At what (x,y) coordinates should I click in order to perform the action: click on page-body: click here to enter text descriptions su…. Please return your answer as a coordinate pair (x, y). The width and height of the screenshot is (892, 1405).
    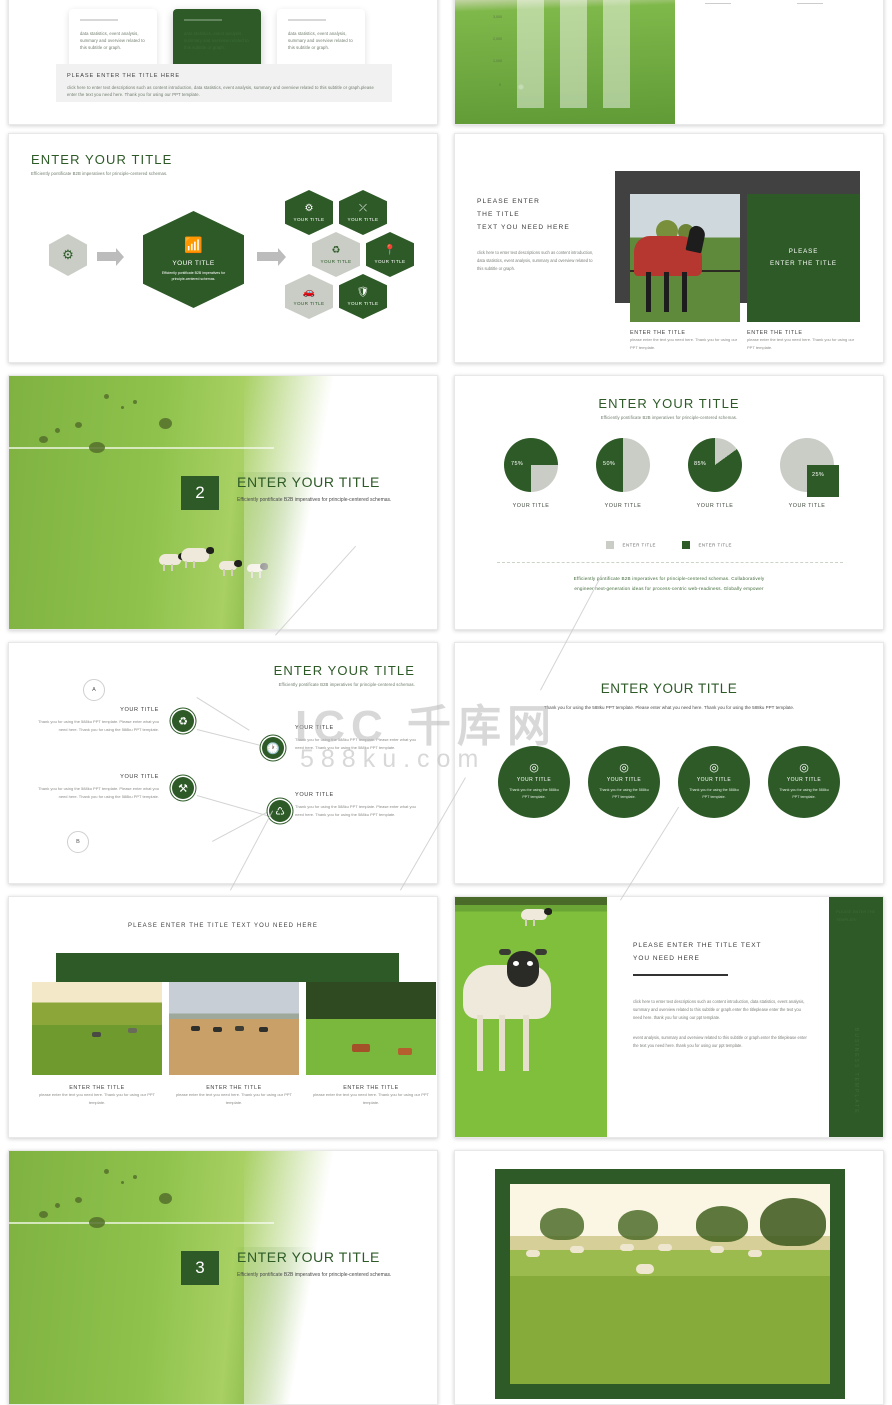
    Looking at the image, I should click on (535, 260).